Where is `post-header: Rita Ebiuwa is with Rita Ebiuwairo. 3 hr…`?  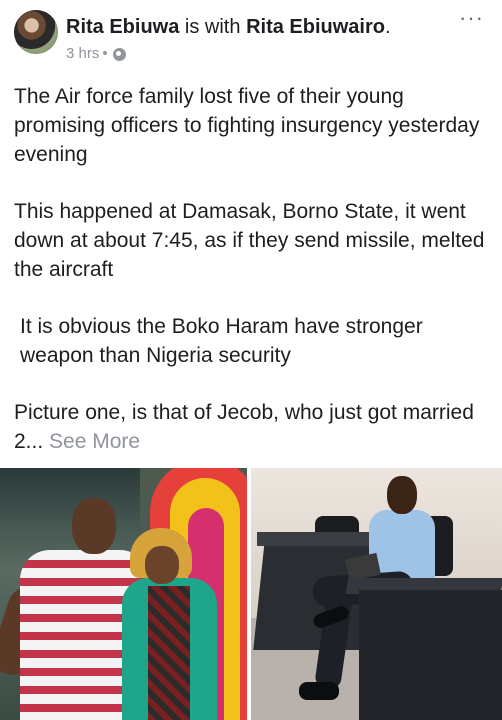
post-header: Rita Ebiuwa is with Rita Ebiuwairo. 3 hr… is located at coordinates (251, 36).